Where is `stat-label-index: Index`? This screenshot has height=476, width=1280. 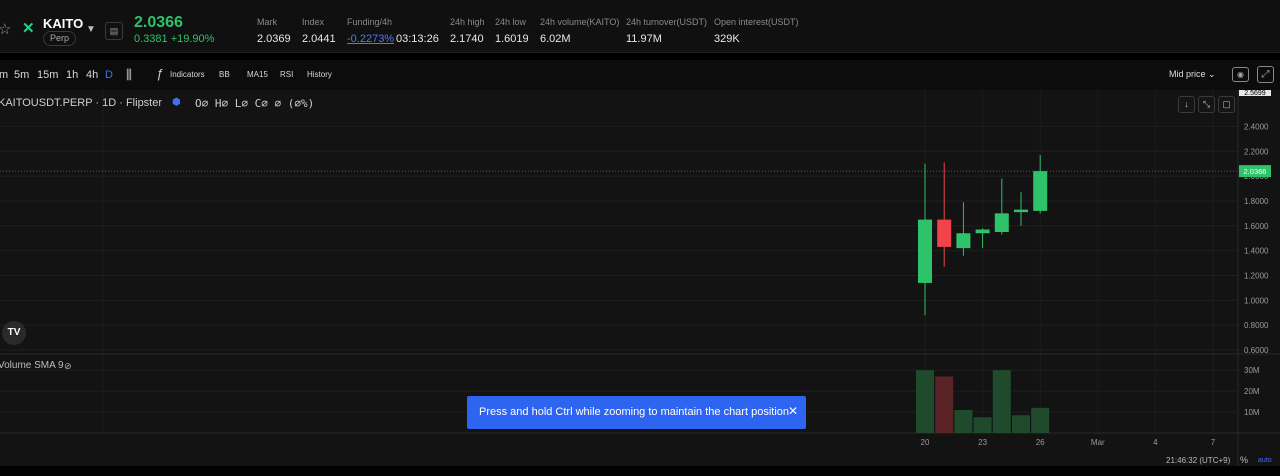 stat-label-index: Index is located at coordinates (313, 22).